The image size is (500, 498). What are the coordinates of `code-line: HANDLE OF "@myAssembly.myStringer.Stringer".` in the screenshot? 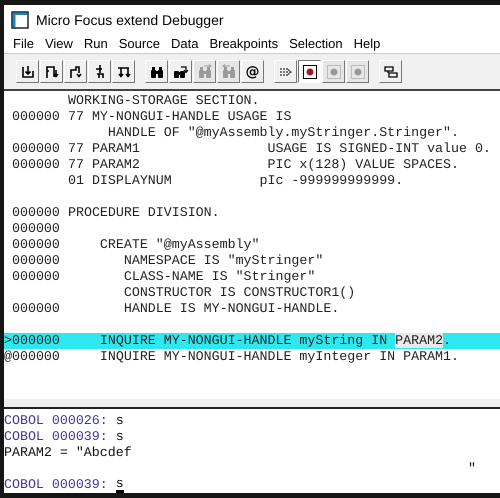 It's located at (282, 133).